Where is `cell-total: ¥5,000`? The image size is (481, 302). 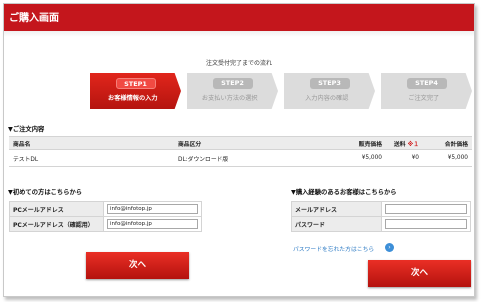
cell-total: ¥5,000 is located at coordinates (447, 158).